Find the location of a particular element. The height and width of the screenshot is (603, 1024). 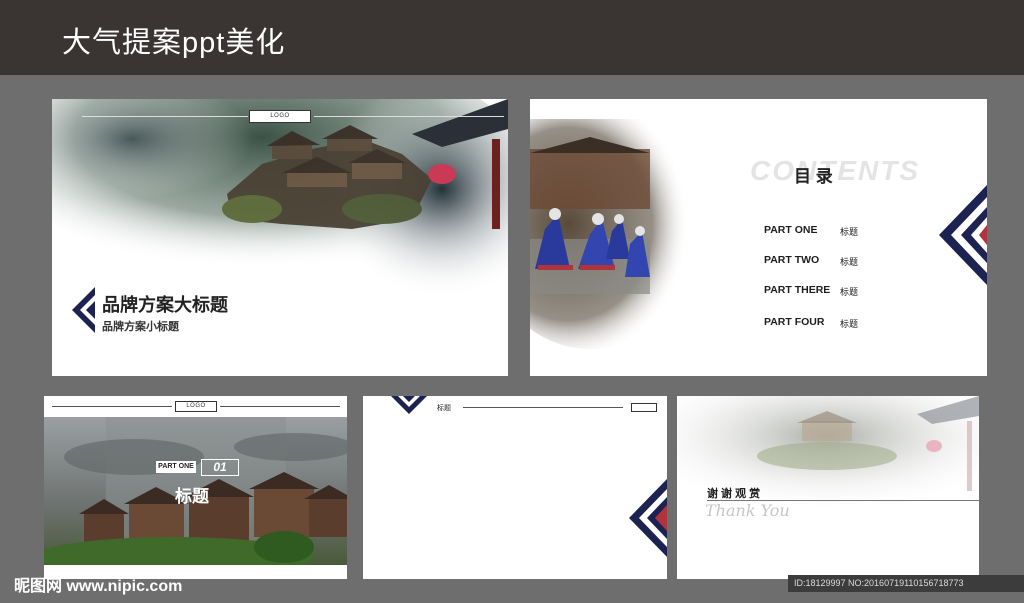

toc-label-4: 标题 is located at coordinates (849, 324).